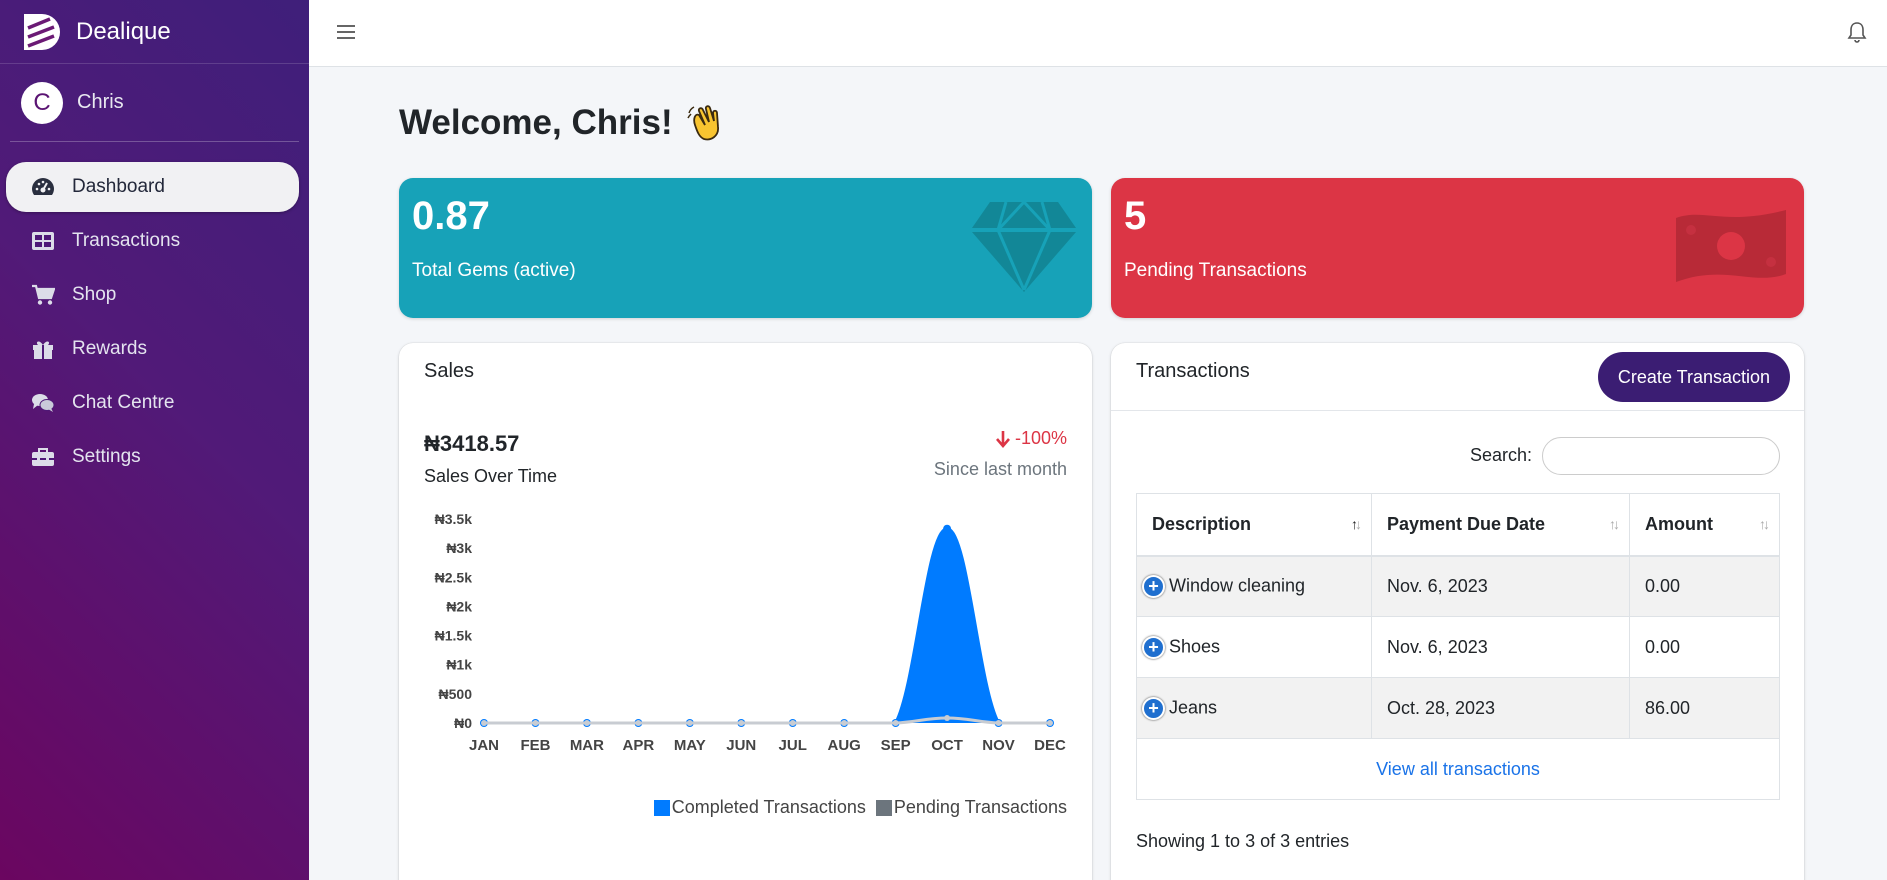 The width and height of the screenshot is (1887, 880). What do you see at coordinates (459, 548) in the screenshot?
I see `y-tick-label: ₦3k` at bounding box center [459, 548].